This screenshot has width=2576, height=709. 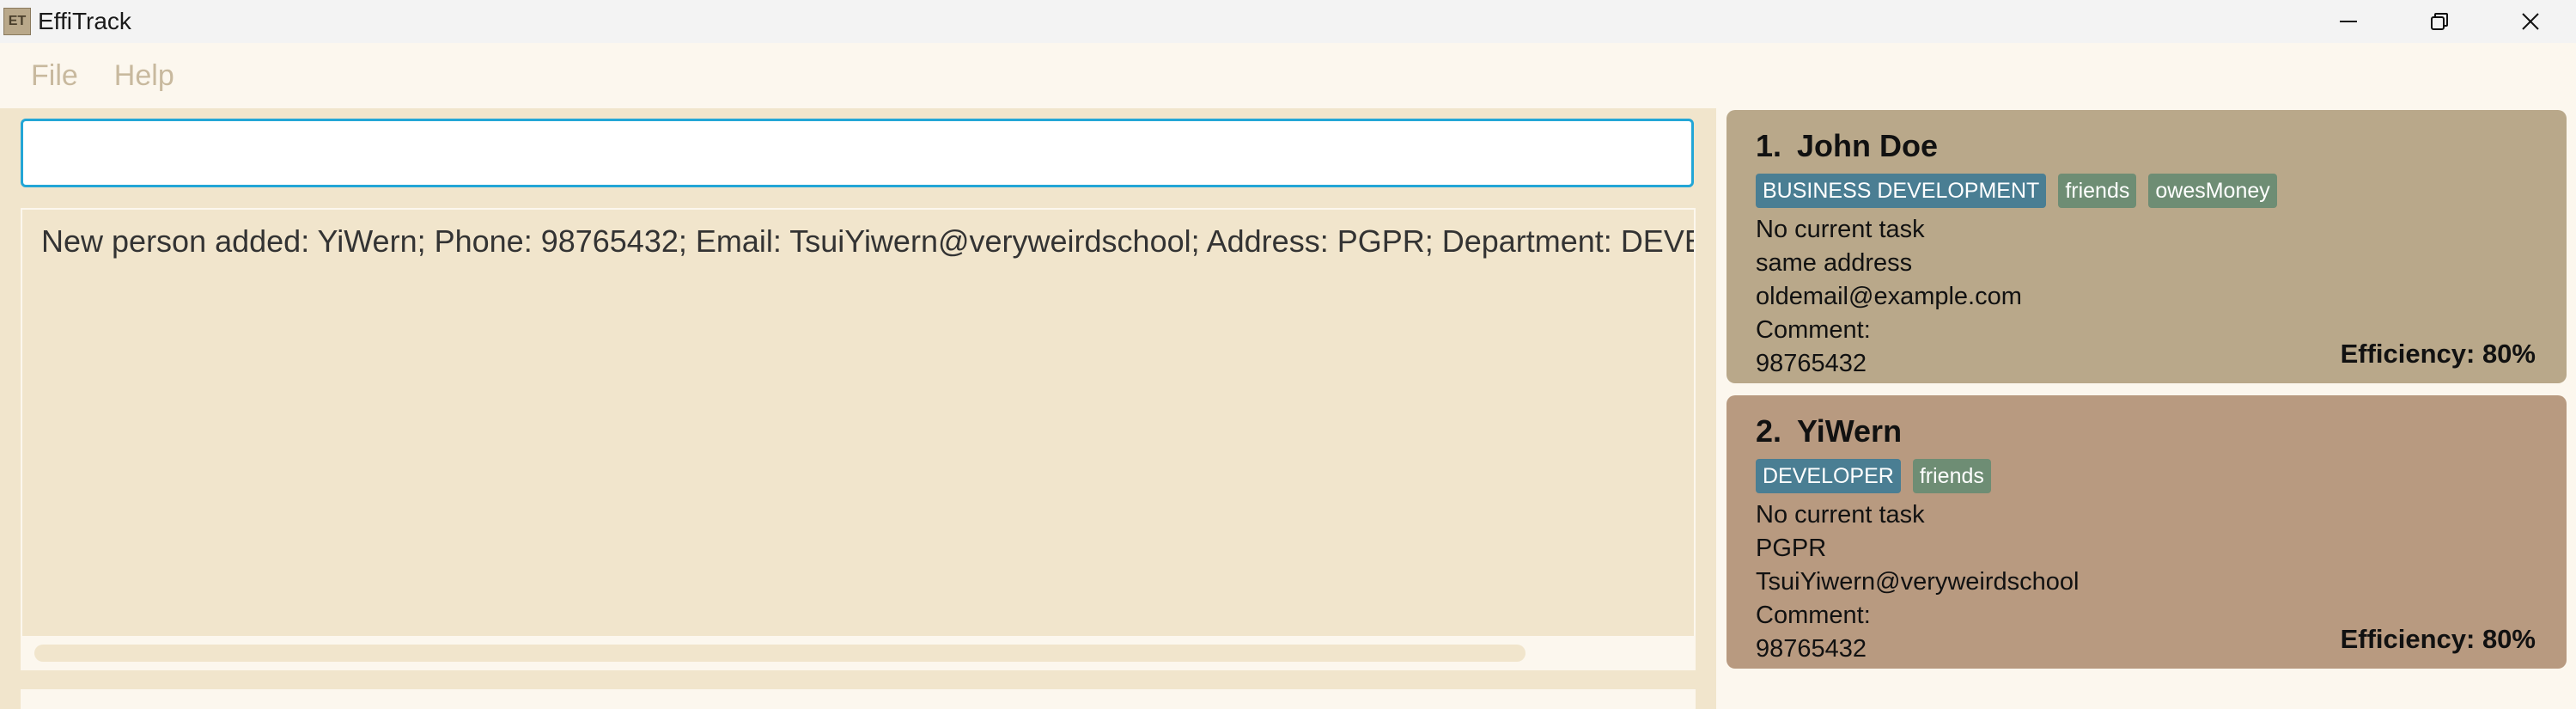 I want to click on minimize-button, so click(x=2348, y=21).